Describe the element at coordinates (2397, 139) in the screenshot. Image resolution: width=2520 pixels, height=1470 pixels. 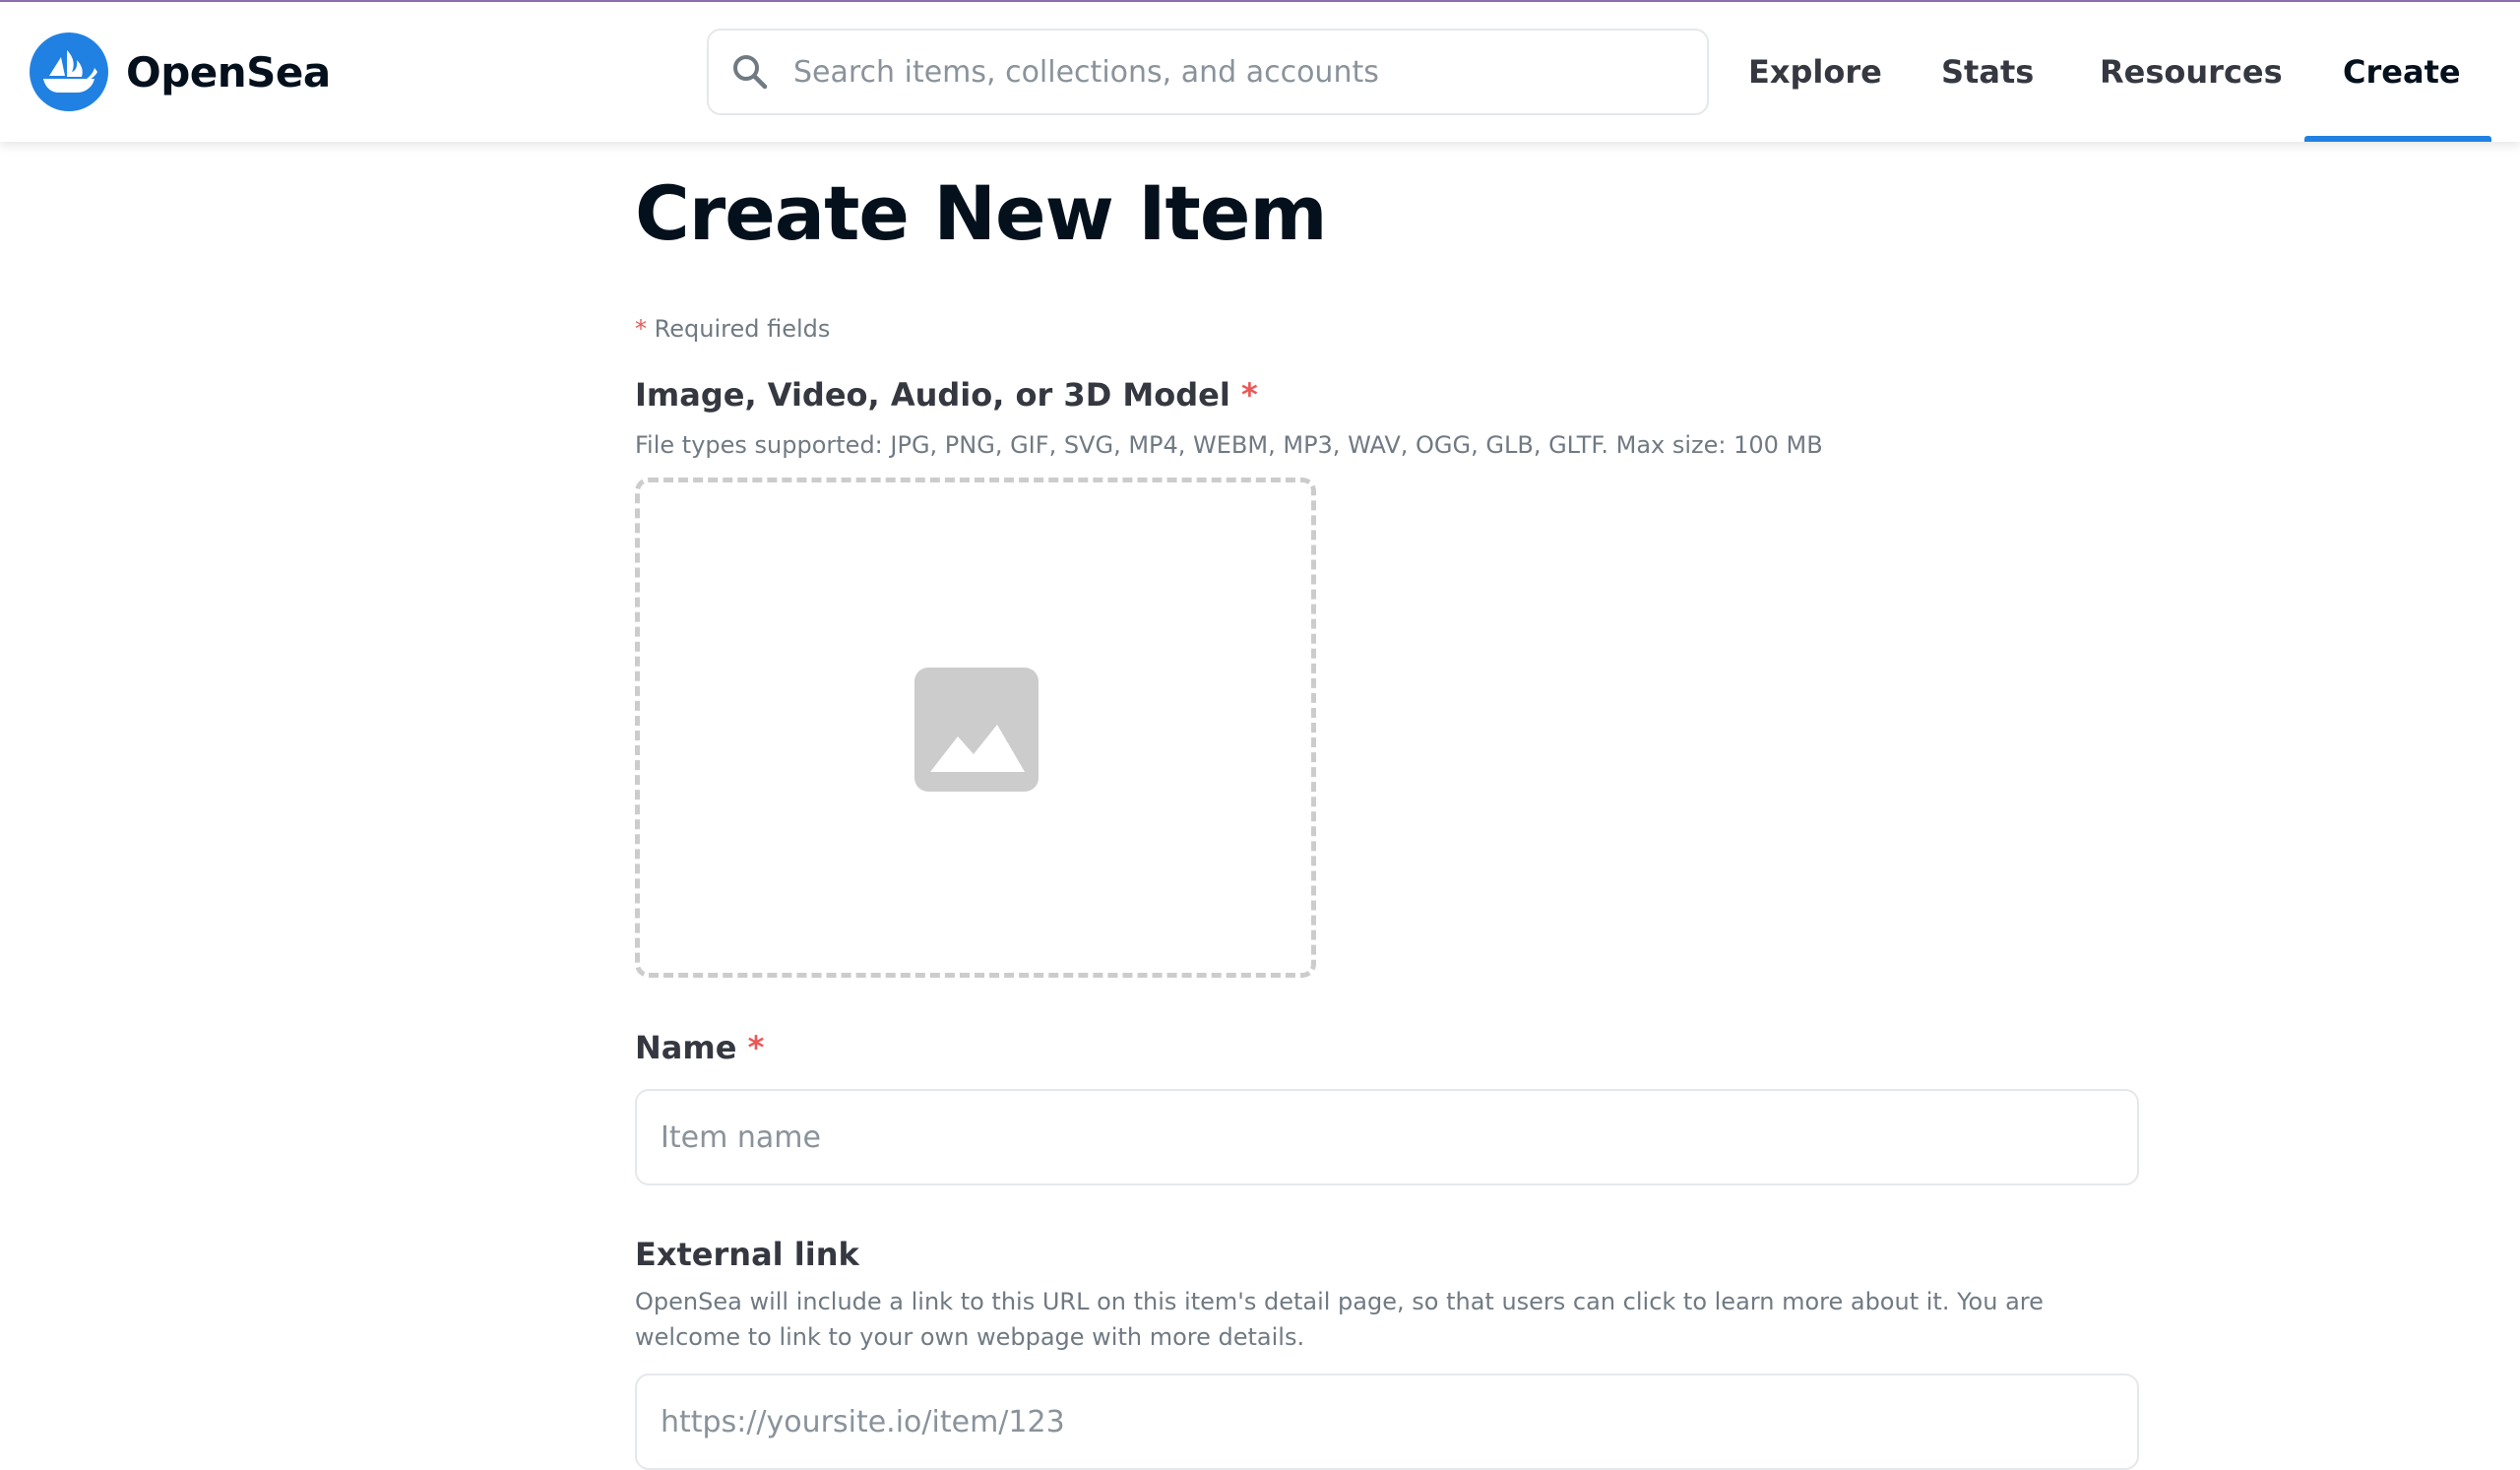
I see `active-nav-indicator` at that location.